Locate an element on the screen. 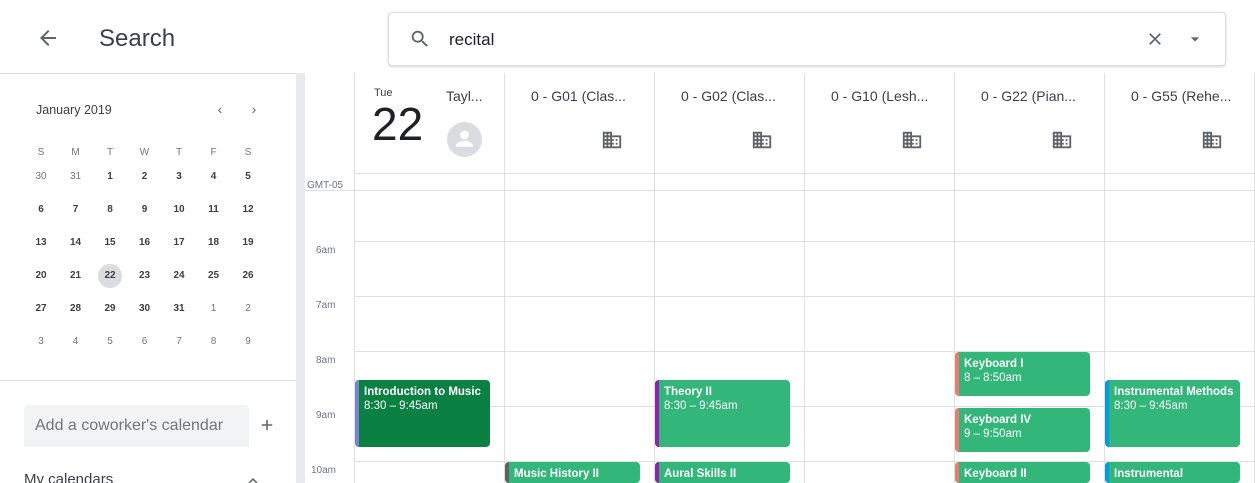 This screenshot has width=1255, height=483. mini-calendar-day: 18 is located at coordinates (214, 243).